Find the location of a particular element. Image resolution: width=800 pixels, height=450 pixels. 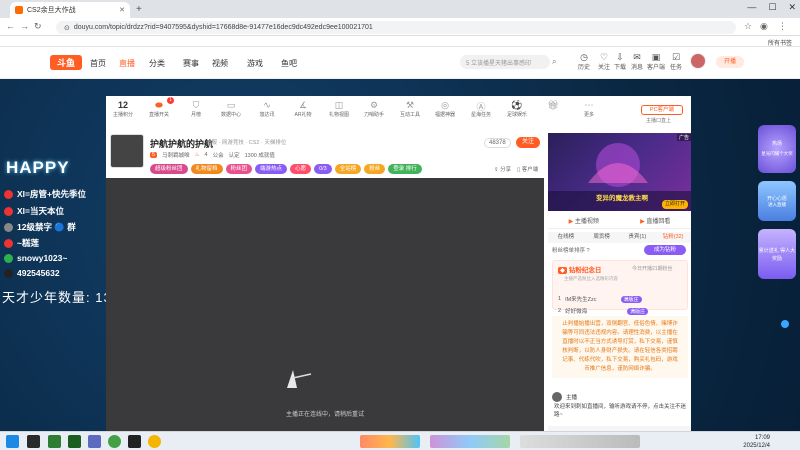

stream-toggle-button: ⬬ 直播开关 is located at coordinates (159, 109).